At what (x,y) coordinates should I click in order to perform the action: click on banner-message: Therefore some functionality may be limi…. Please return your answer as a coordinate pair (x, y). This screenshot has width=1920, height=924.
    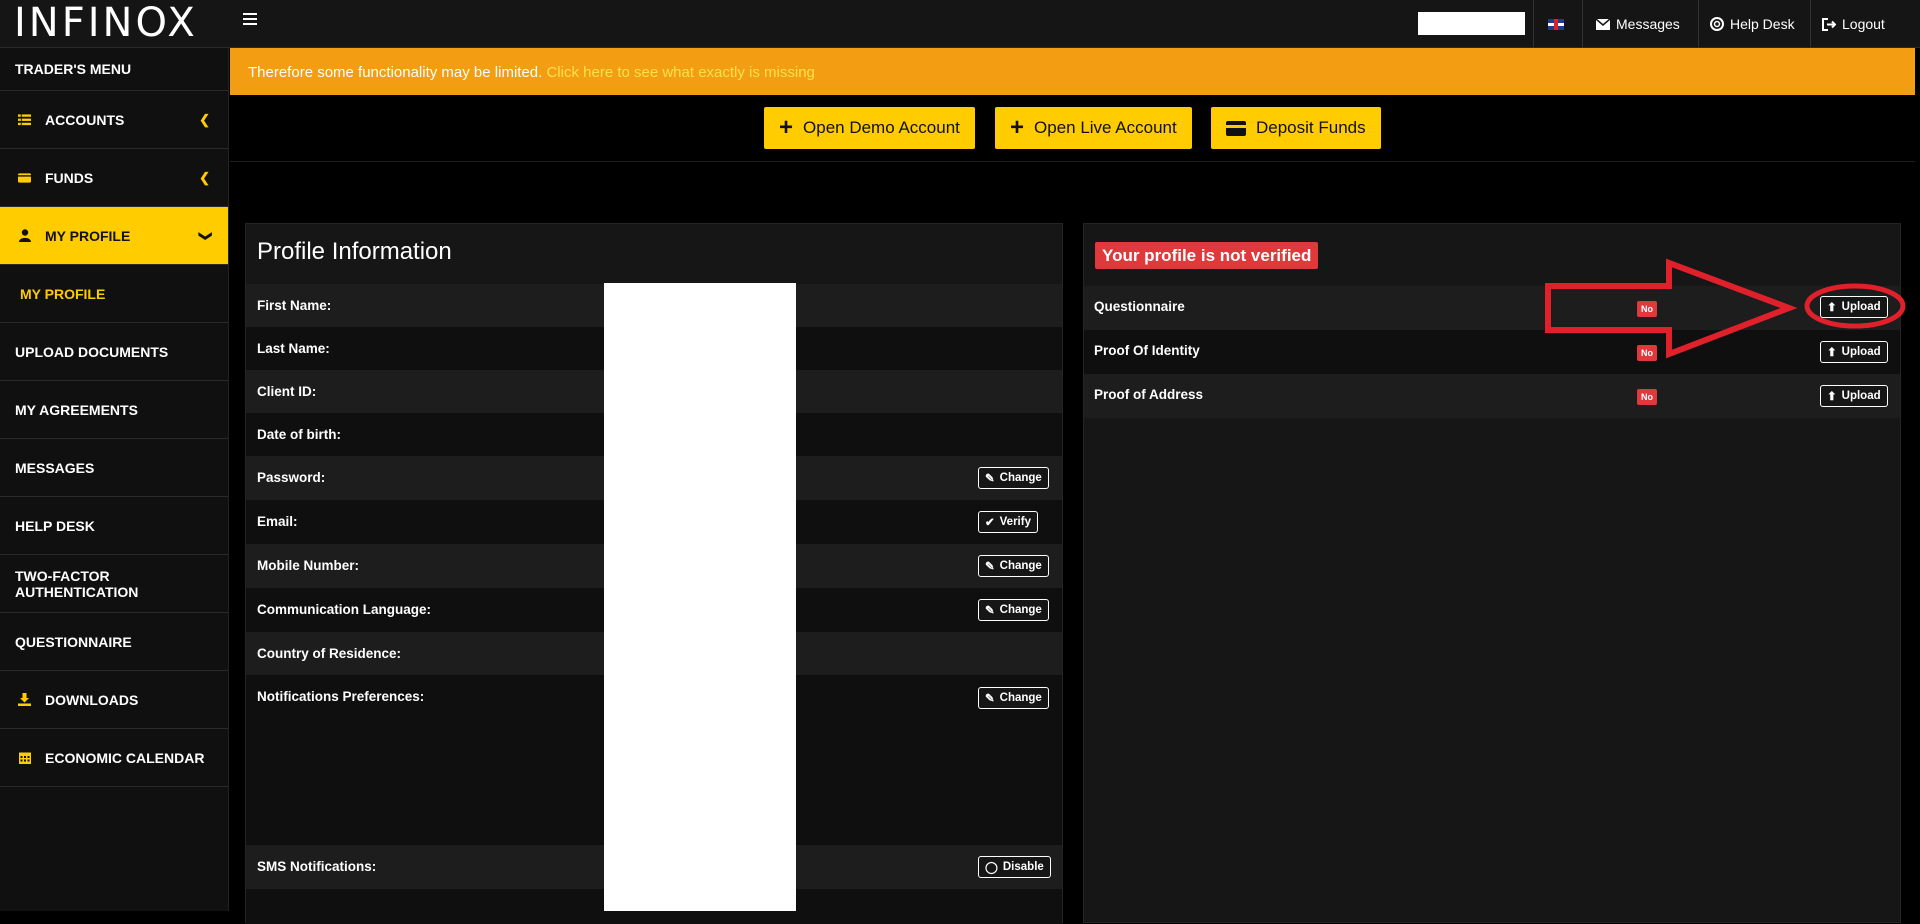
    Looking at the image, I should click on (531, 72).